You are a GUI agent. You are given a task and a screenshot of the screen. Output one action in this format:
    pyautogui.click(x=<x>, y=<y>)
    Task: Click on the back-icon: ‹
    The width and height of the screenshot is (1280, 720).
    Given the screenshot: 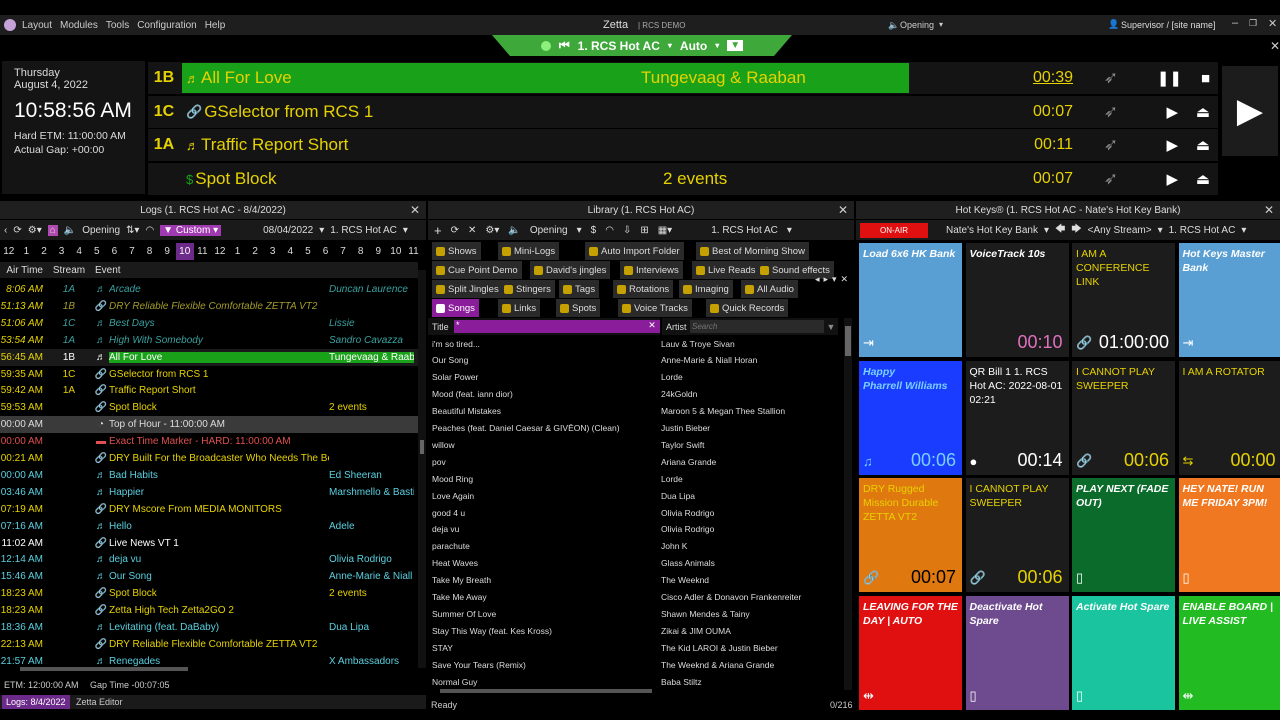 What is the action you would take?
    pyautogui.click(x=5, y=230)
    